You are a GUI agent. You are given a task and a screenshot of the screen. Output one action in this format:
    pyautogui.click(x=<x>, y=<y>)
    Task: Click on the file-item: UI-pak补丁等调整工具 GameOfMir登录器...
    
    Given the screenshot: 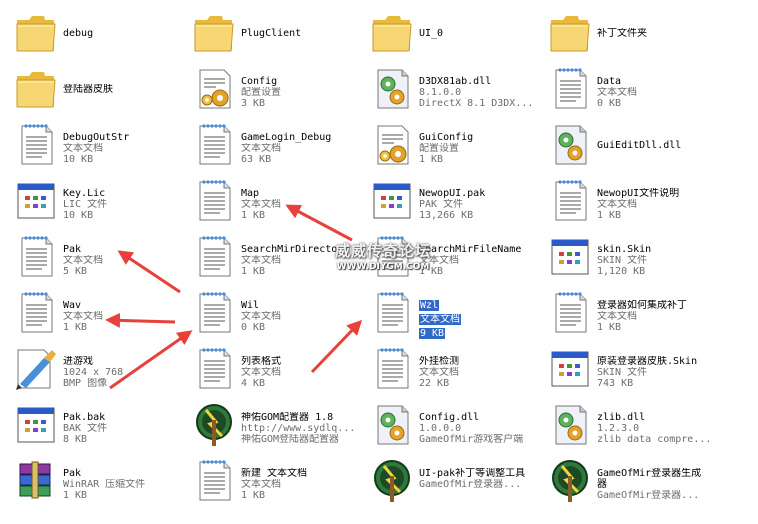 What is the action you would take?
    pyautogui.click(x=444, y=483)
    